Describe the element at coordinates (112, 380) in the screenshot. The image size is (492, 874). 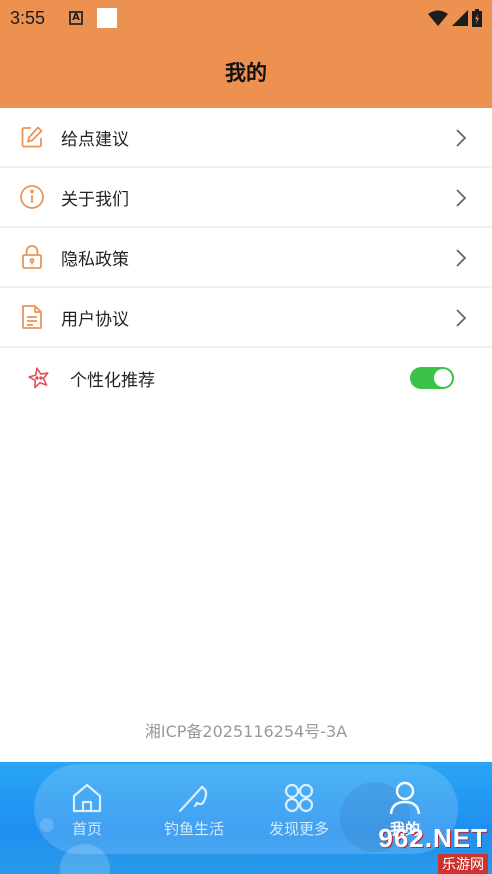
I see `menu-item-label: 个性化推荐` at that location.